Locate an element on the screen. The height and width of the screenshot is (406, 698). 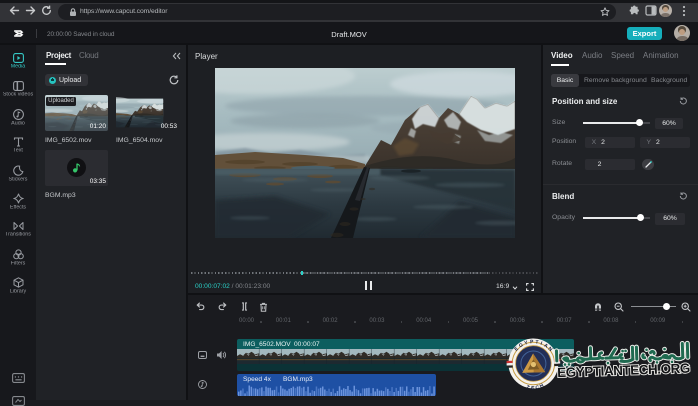
svg-text: EGYPTIANTECH.ORG is located at coordinates (623, 371).